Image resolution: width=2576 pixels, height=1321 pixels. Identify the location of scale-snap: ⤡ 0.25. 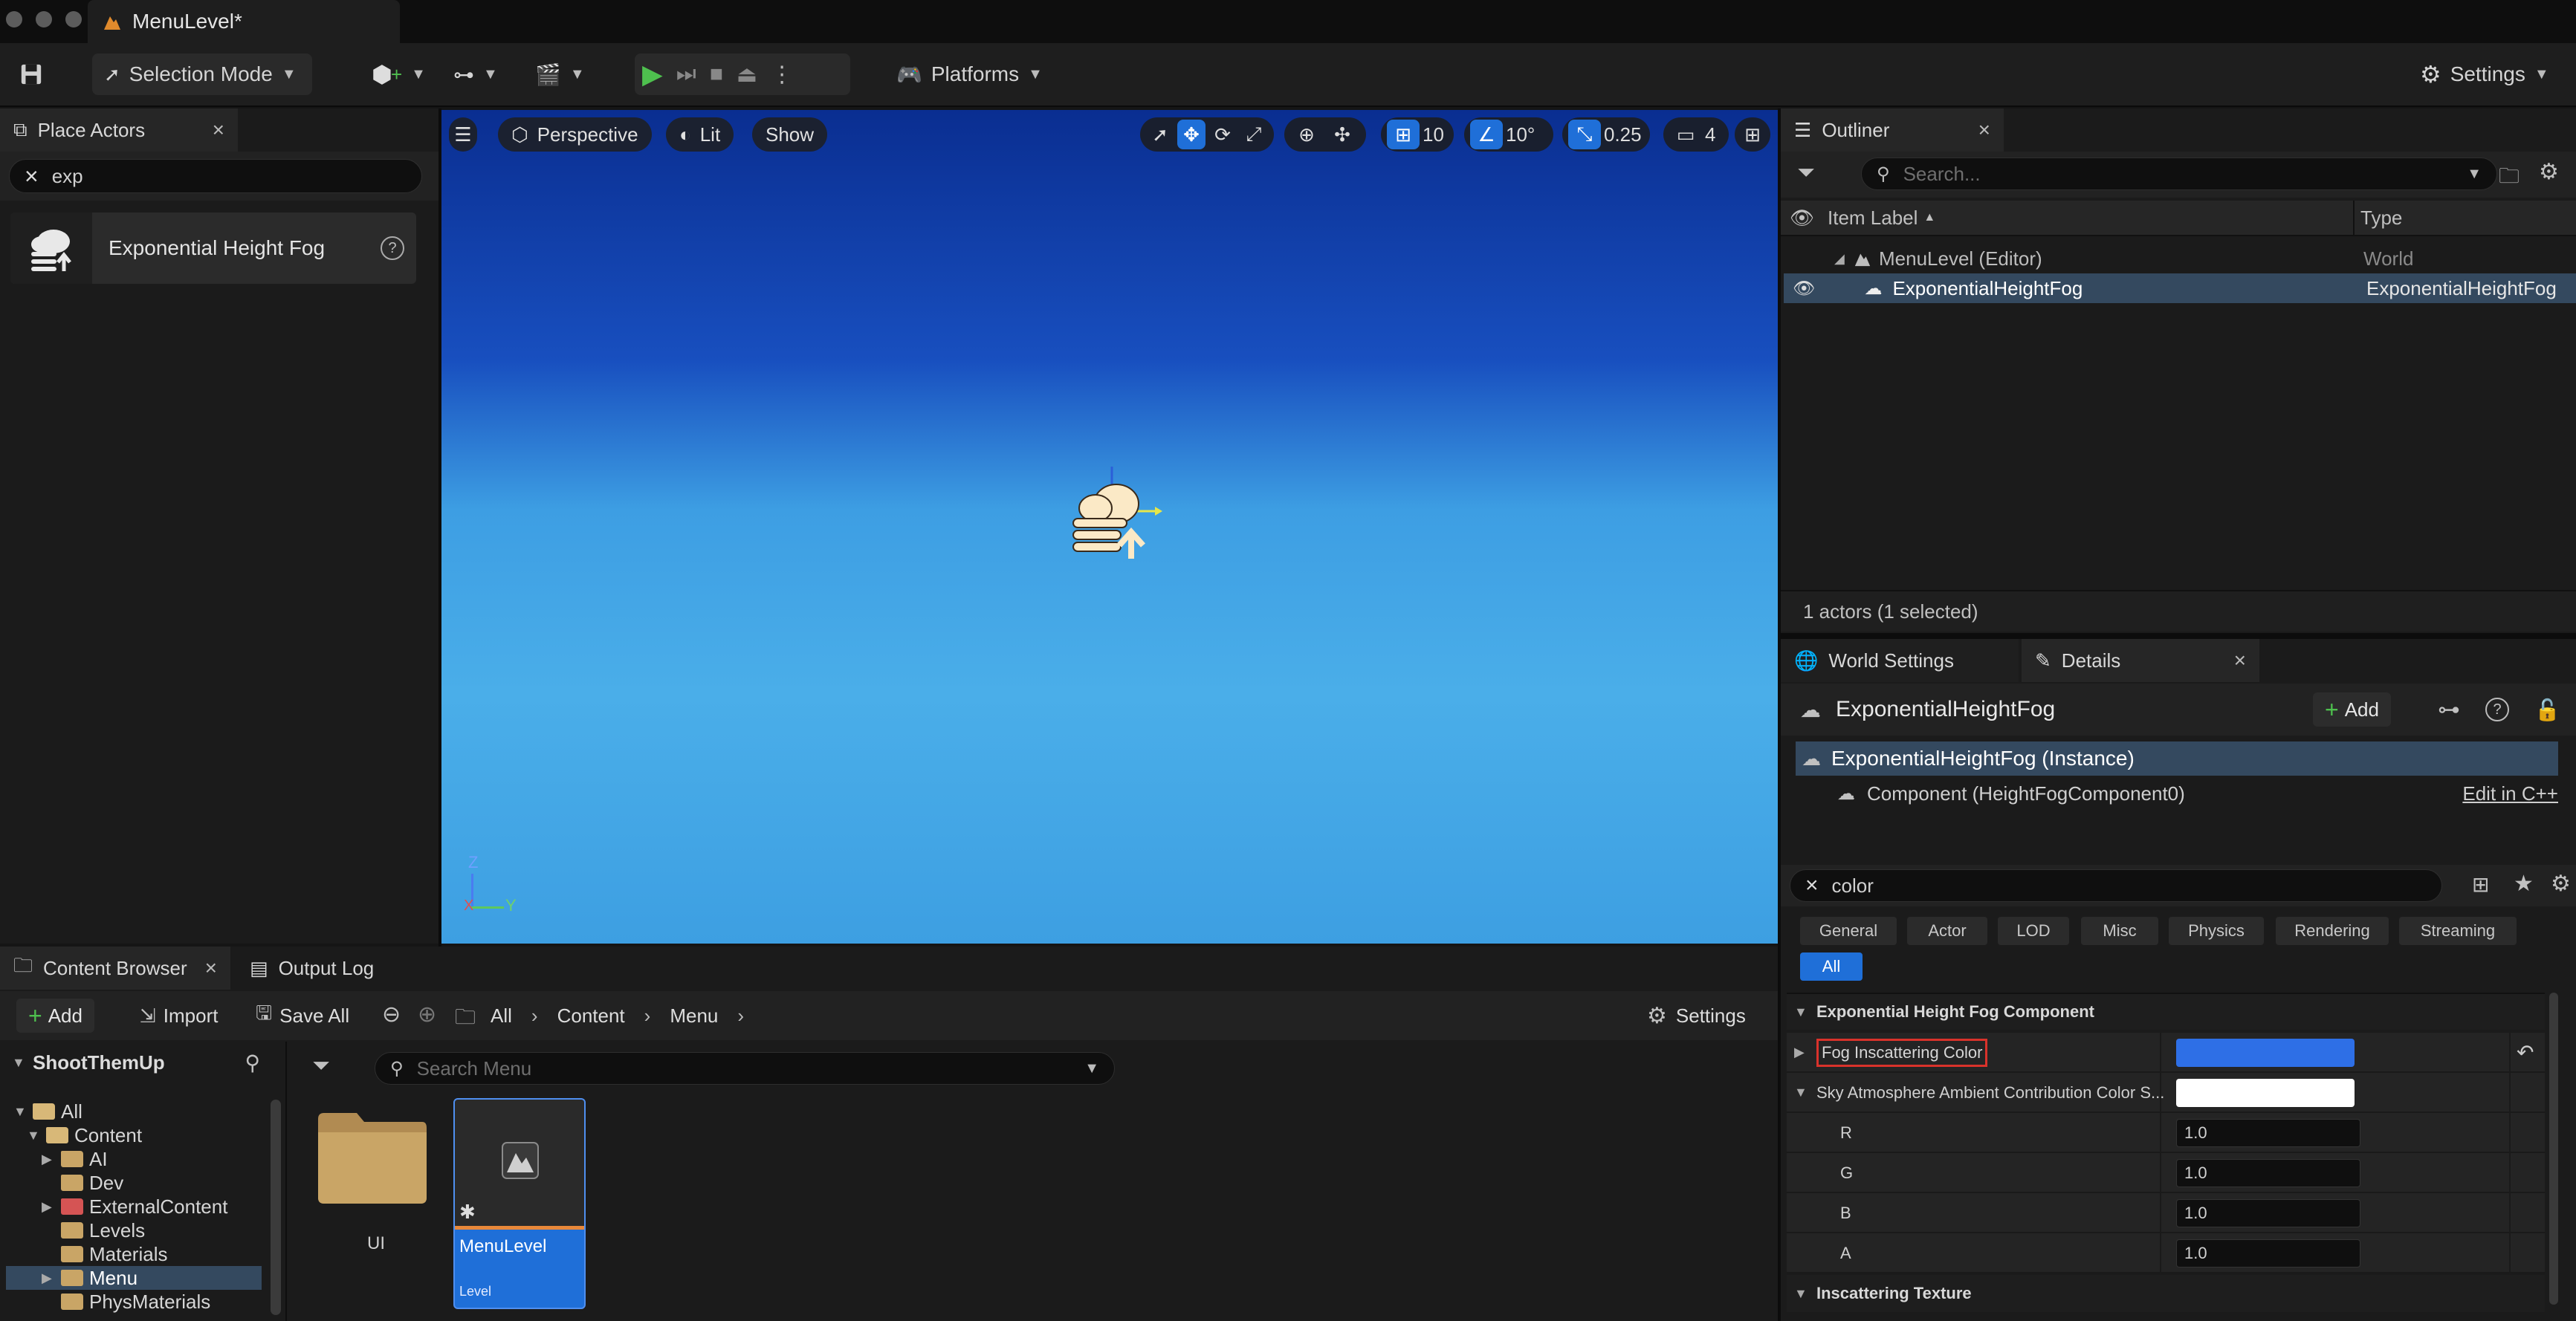
(1606, 134).